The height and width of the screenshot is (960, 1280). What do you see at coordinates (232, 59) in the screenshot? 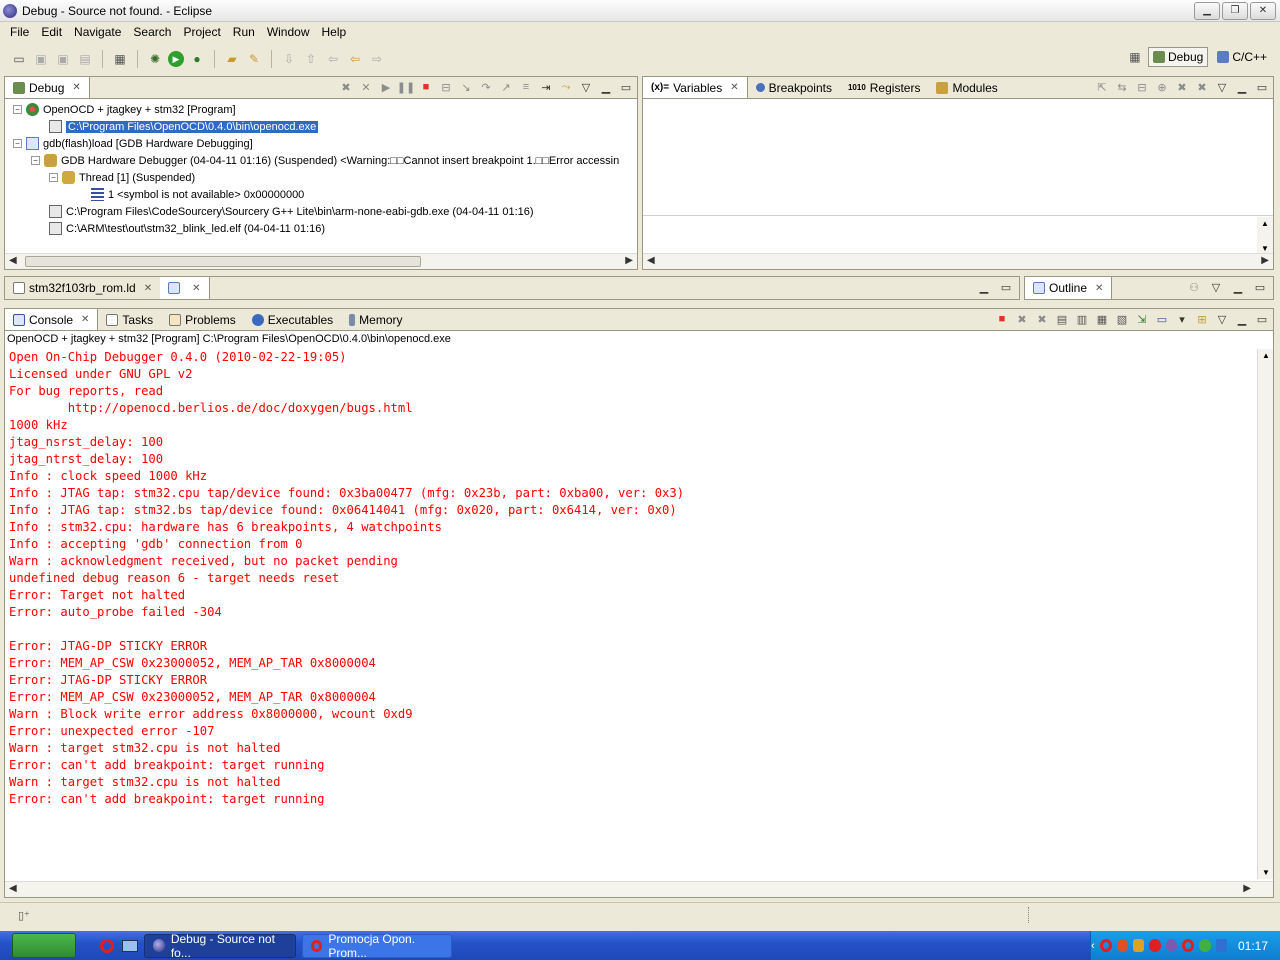
I see `open-folder-icon: ▰` at bounding box center [232, 59].